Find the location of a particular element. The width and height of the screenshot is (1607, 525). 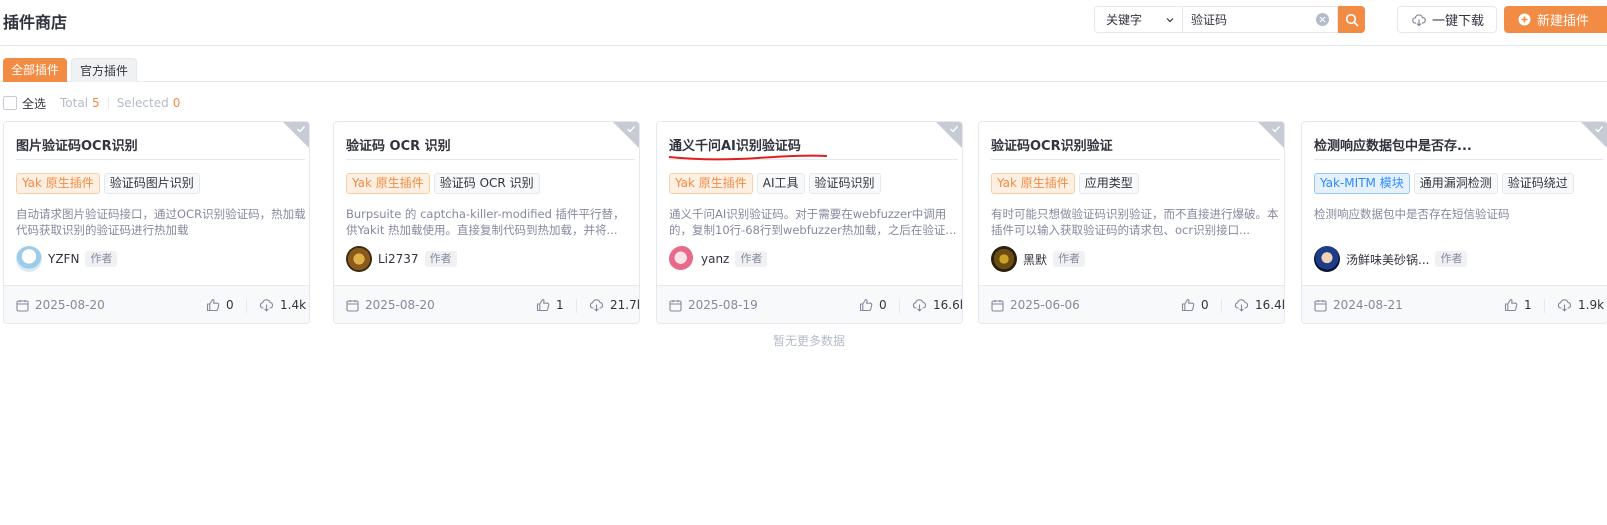

download-all-button: 一键下载 is located at coordinates (1447, 19).